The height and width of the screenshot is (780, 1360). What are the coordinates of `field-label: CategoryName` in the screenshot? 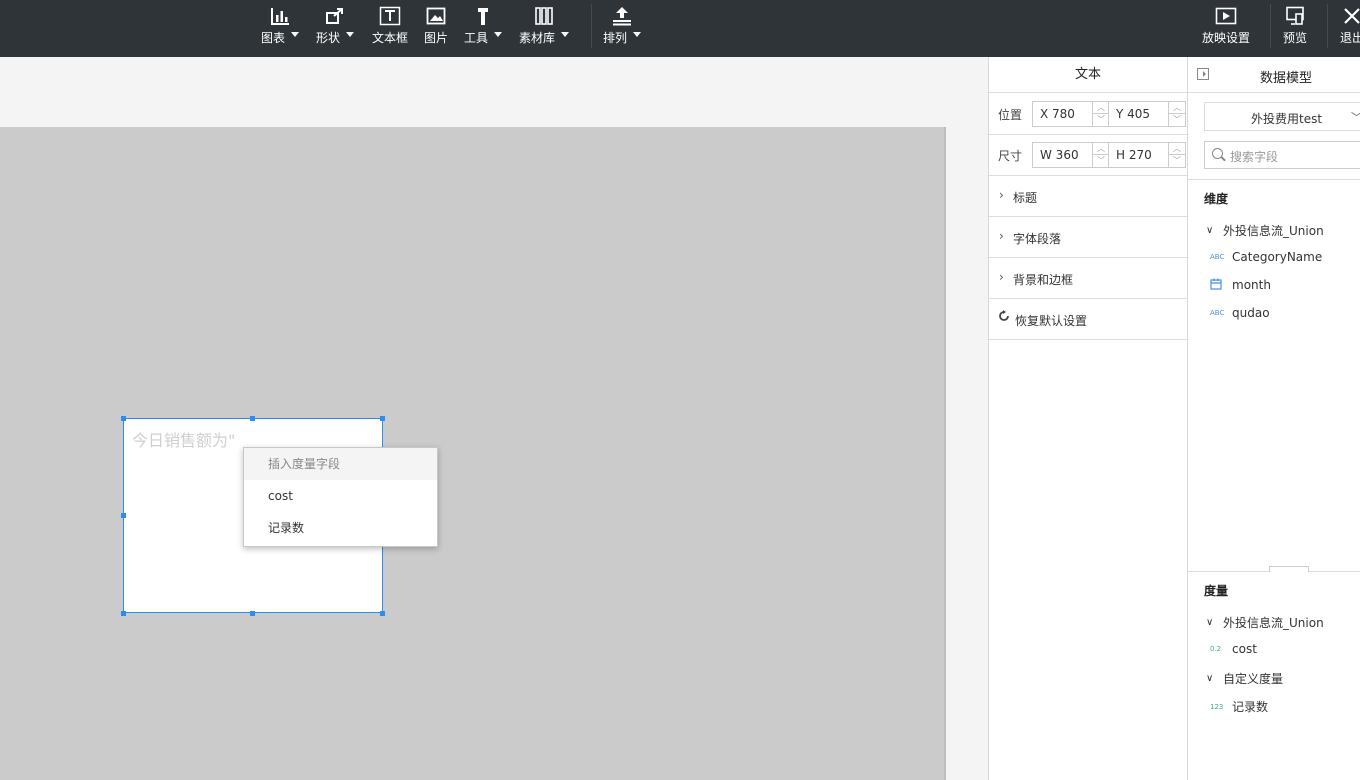 It's located at (1277, 257).